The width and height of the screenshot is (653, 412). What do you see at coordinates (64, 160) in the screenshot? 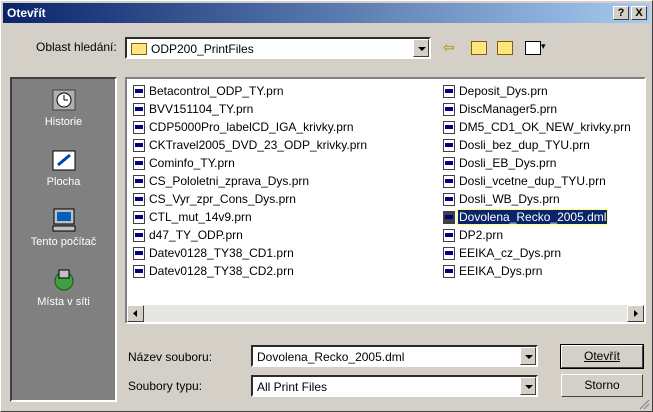
I see `desktop-icon` at bounding box center [64, 160].